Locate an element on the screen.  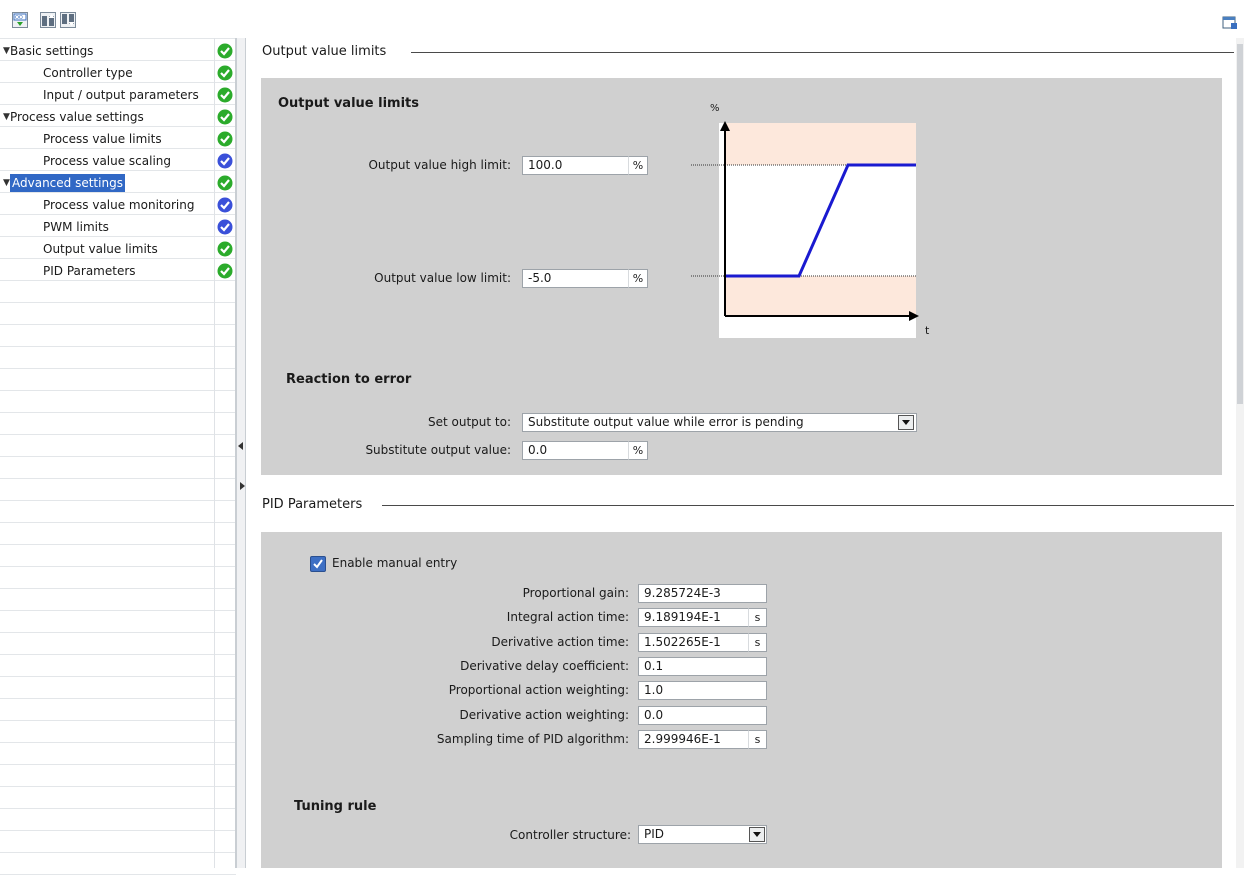
set-output-label: Set output to: is located at coordinates (469, 422).